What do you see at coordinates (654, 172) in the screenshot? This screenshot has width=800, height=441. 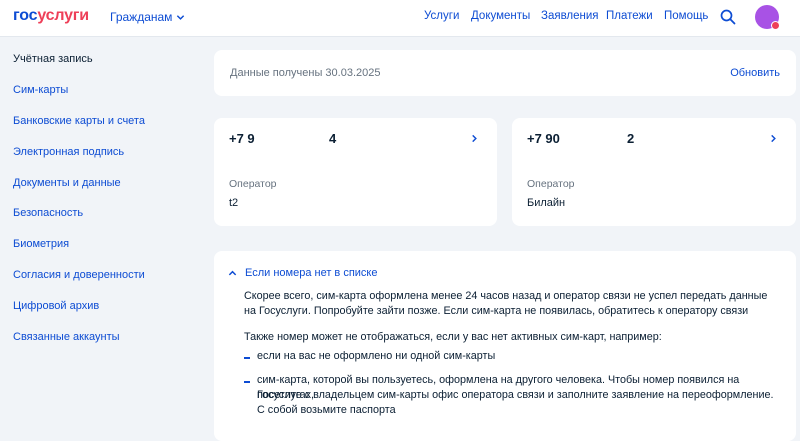 I see `sim-card-2: +7 90 2 Оператор Билайн` at bounding box center [654, 172].